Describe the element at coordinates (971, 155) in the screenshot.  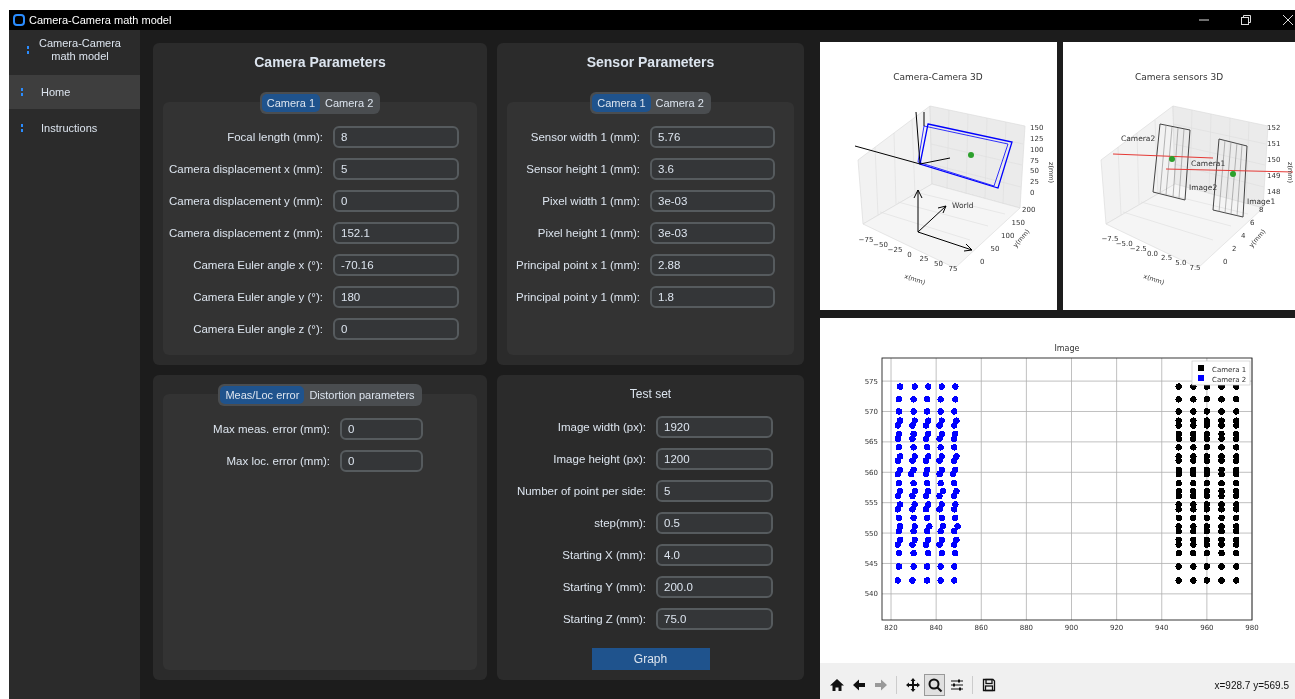
I see `camera-center-marker` at that location.